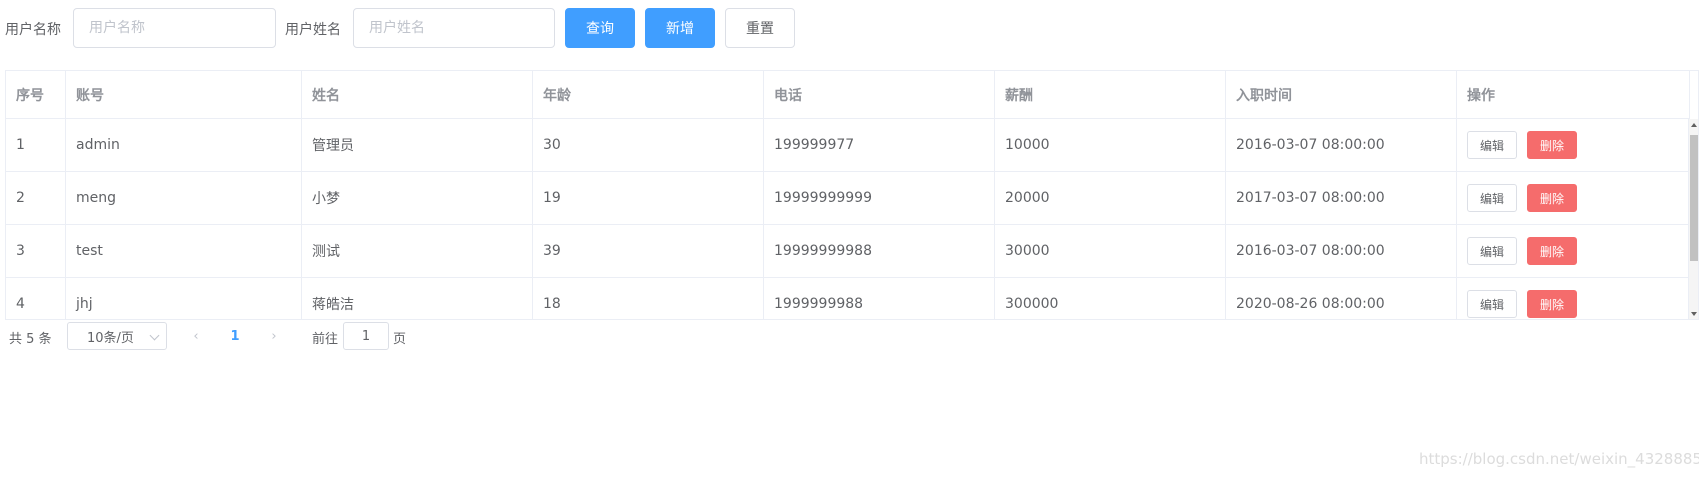 This screenshot has width=1699, height=479. I want to click on cell-age: 19, so click(648, 198).